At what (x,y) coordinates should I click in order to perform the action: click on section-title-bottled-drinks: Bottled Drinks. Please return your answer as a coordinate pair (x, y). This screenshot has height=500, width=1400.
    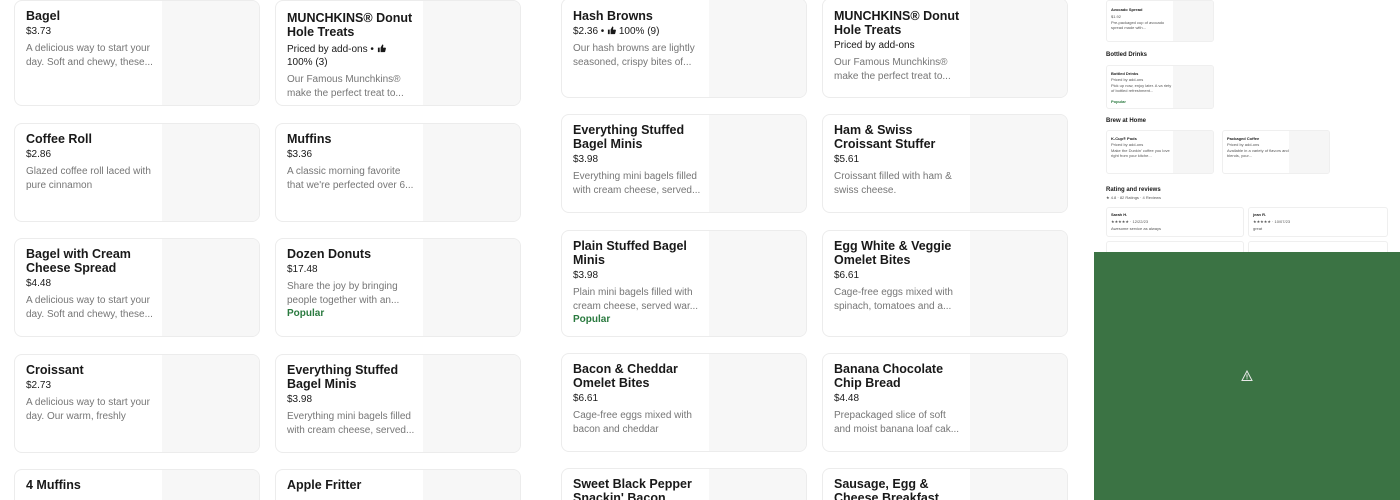
    Looking at the image, I should click on (1127, 55).